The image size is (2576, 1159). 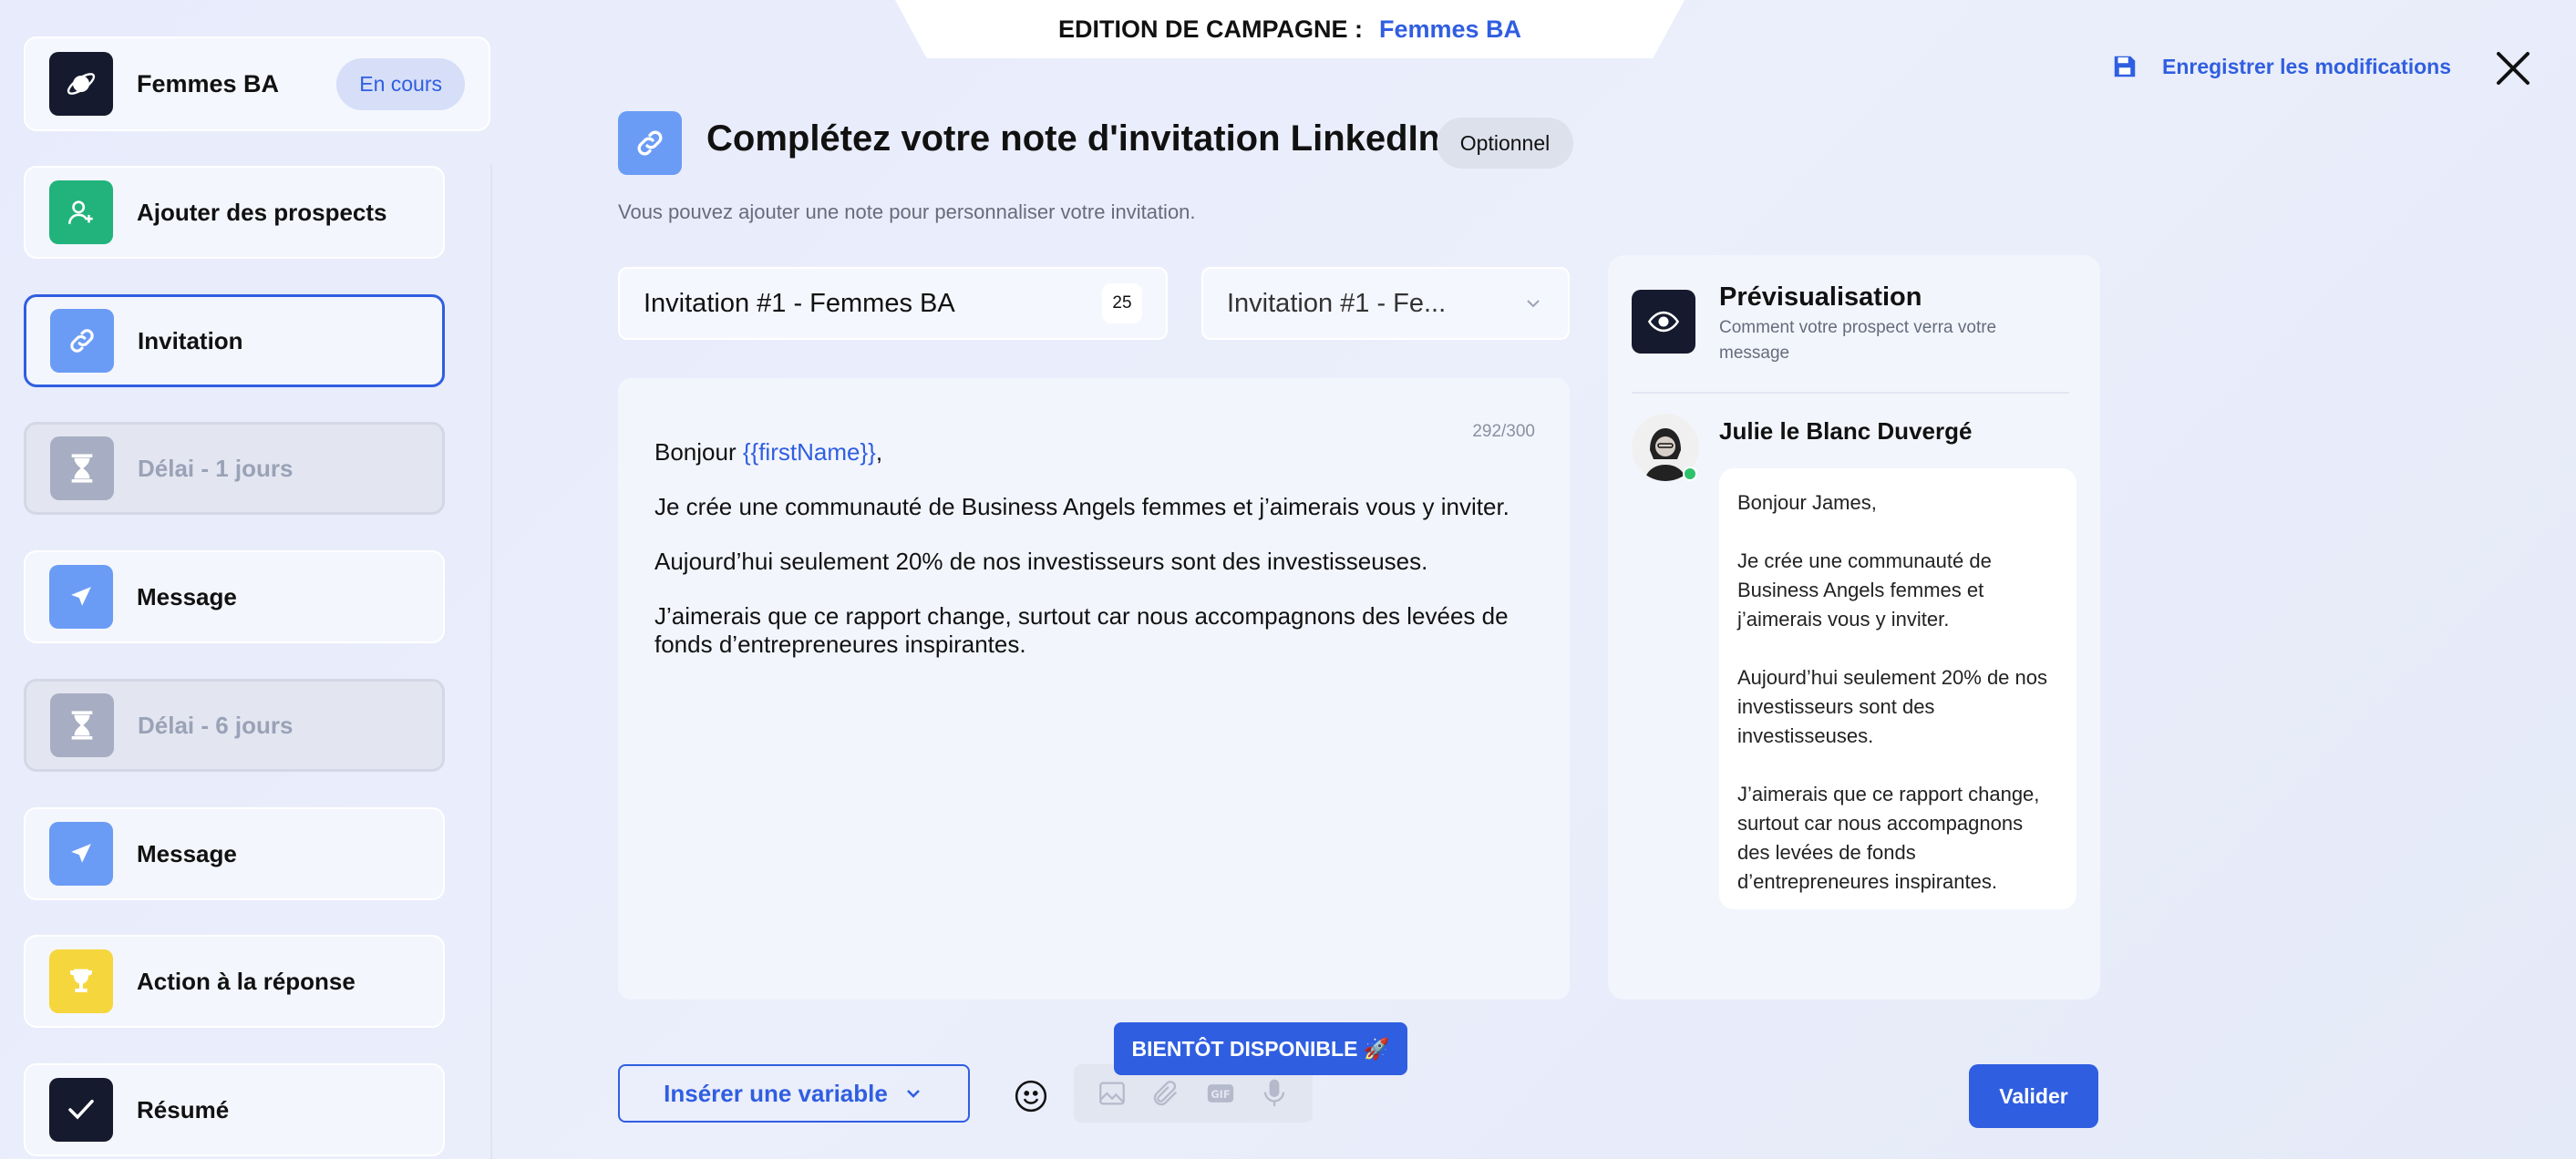 What do you see at coordinates (190, 340) in the screenshot?
I see `step-label: Invitation` at bounding box center [190, 340].